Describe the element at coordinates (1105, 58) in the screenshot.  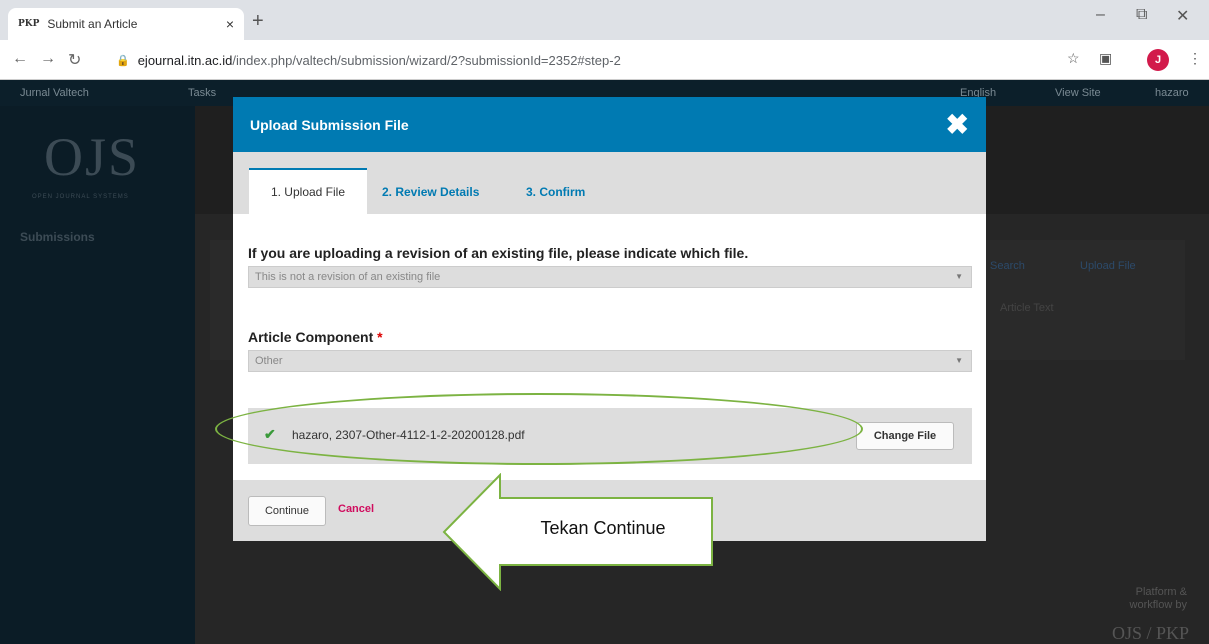
I see `extension-icon: ▣` at that location.